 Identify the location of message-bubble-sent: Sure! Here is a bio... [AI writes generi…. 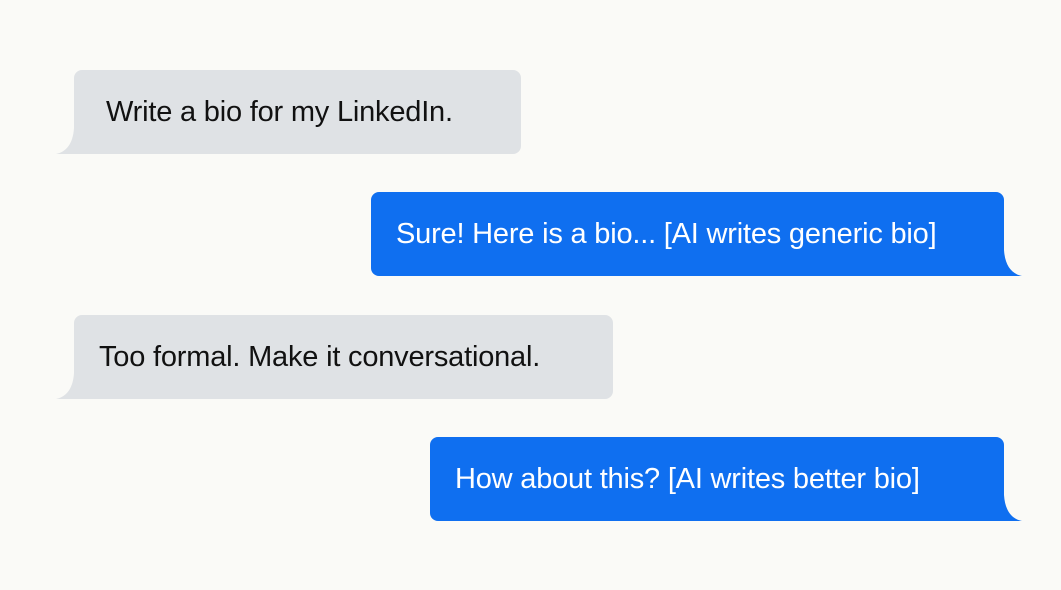
(696, 234).